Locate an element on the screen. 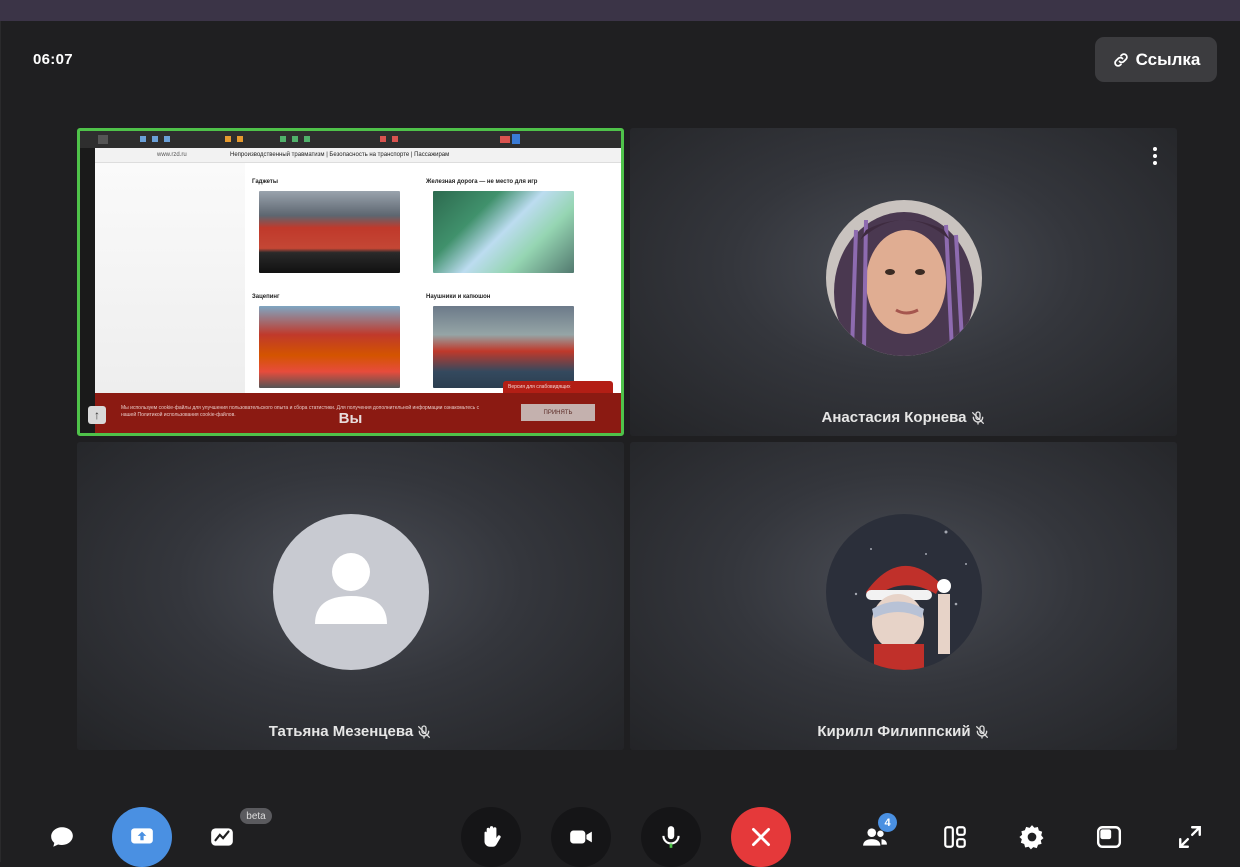  raise-hand-button is located at coordinates (491, 837).